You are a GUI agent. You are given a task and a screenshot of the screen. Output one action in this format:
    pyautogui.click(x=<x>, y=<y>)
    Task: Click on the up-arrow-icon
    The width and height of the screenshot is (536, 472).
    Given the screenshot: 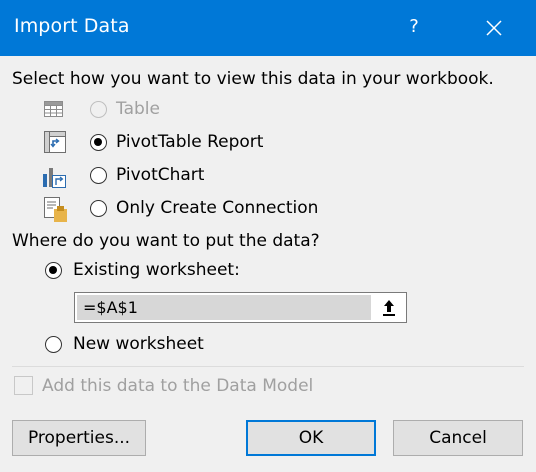 What is the action you would take?
    pyautogui.click(x=389, y=308)
    